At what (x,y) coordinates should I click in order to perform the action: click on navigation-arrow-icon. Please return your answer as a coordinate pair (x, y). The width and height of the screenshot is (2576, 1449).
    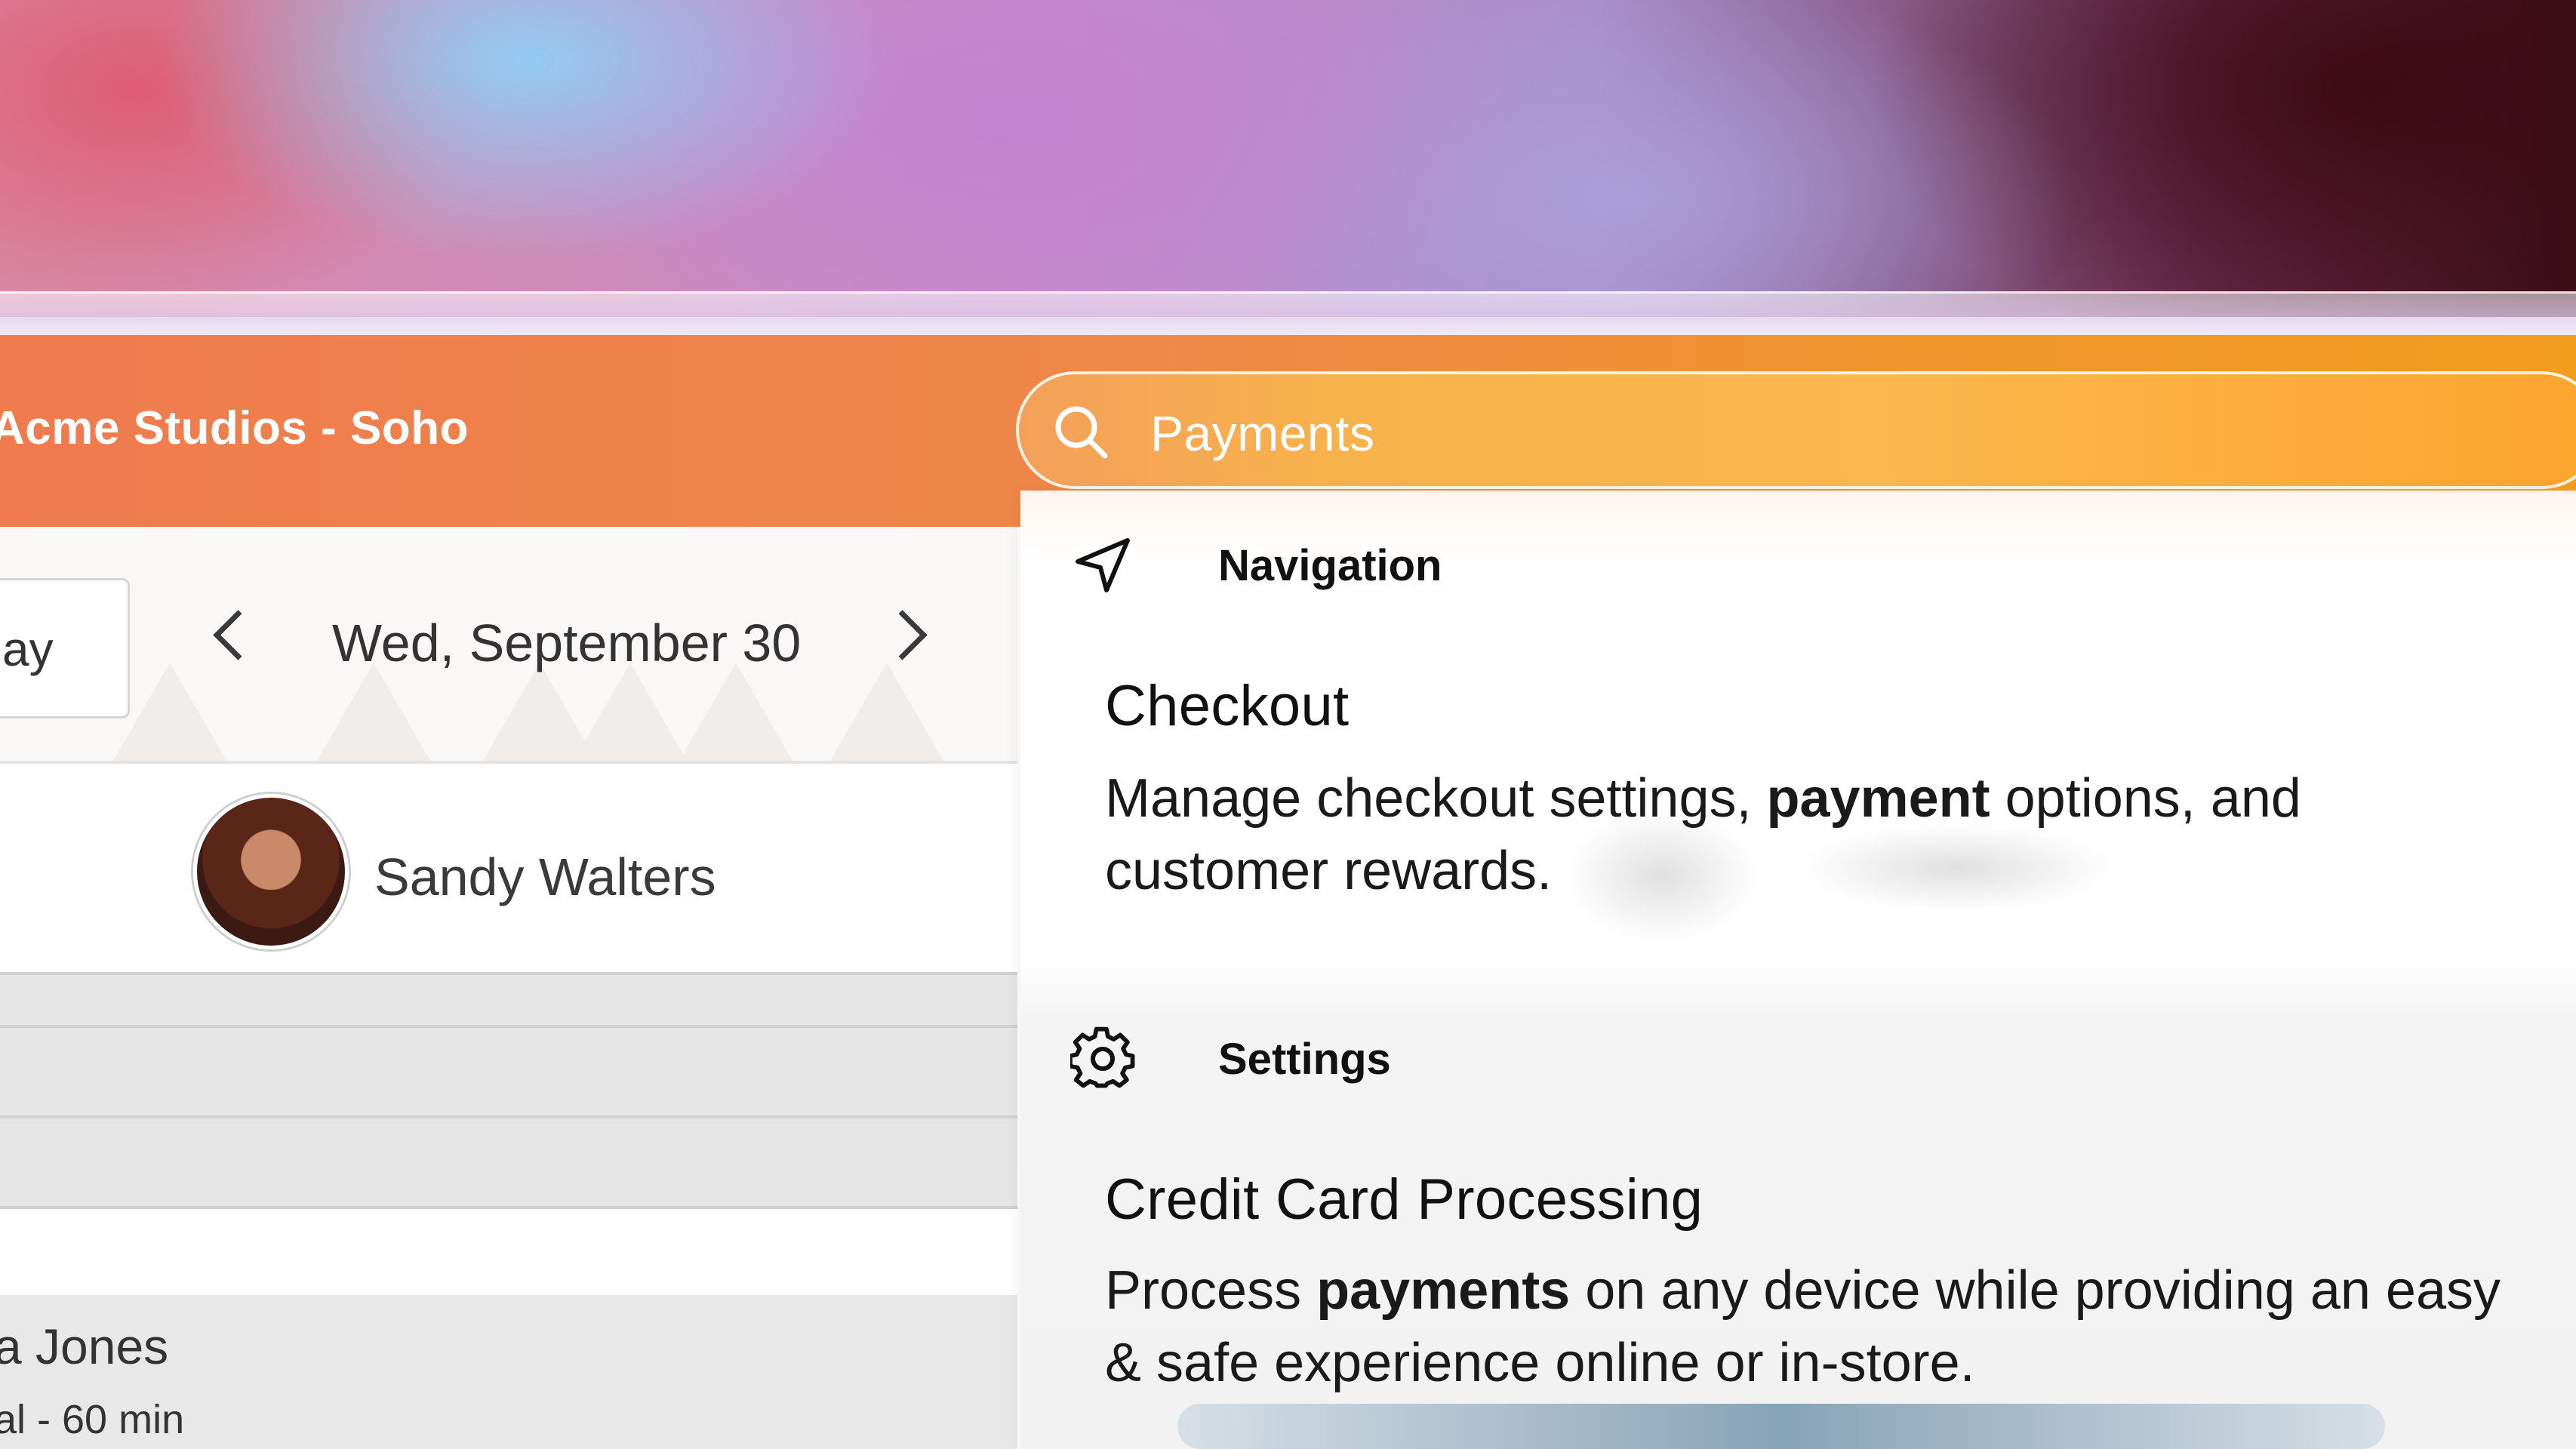
    Looking at the image, I should click on (1103, 565).